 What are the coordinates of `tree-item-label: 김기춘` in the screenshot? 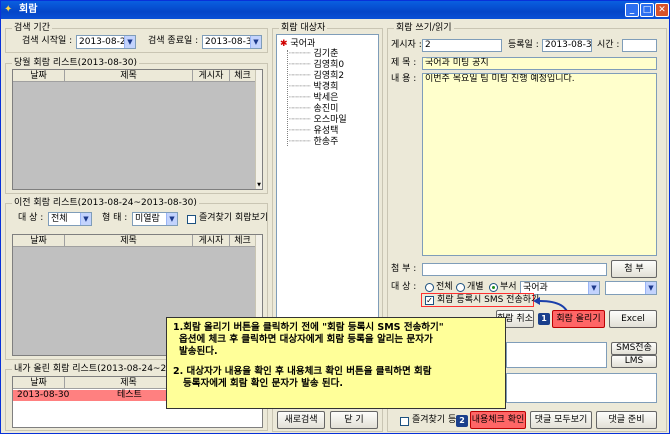 It's located at (326, 54).